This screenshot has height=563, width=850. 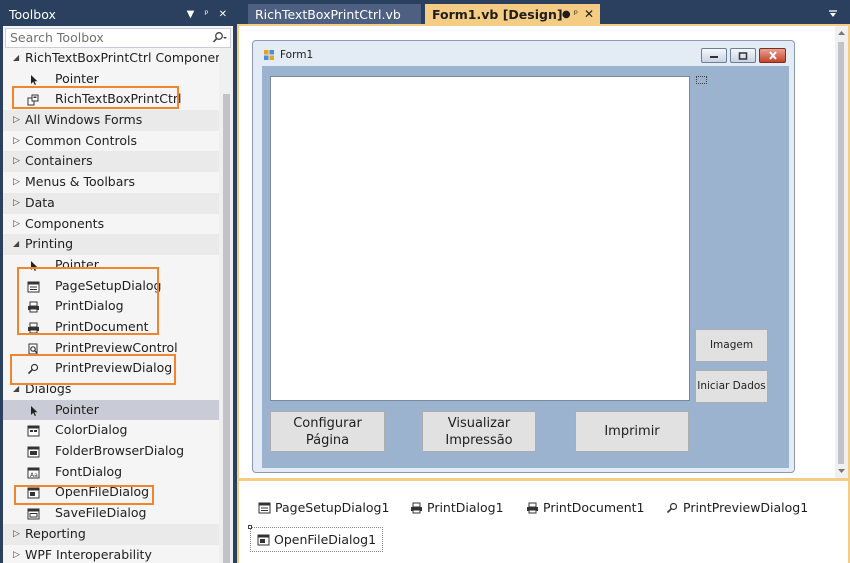 I want to click on tray-open-file-dialog1: OpenFileDialog1, so click(x=316, y=538).